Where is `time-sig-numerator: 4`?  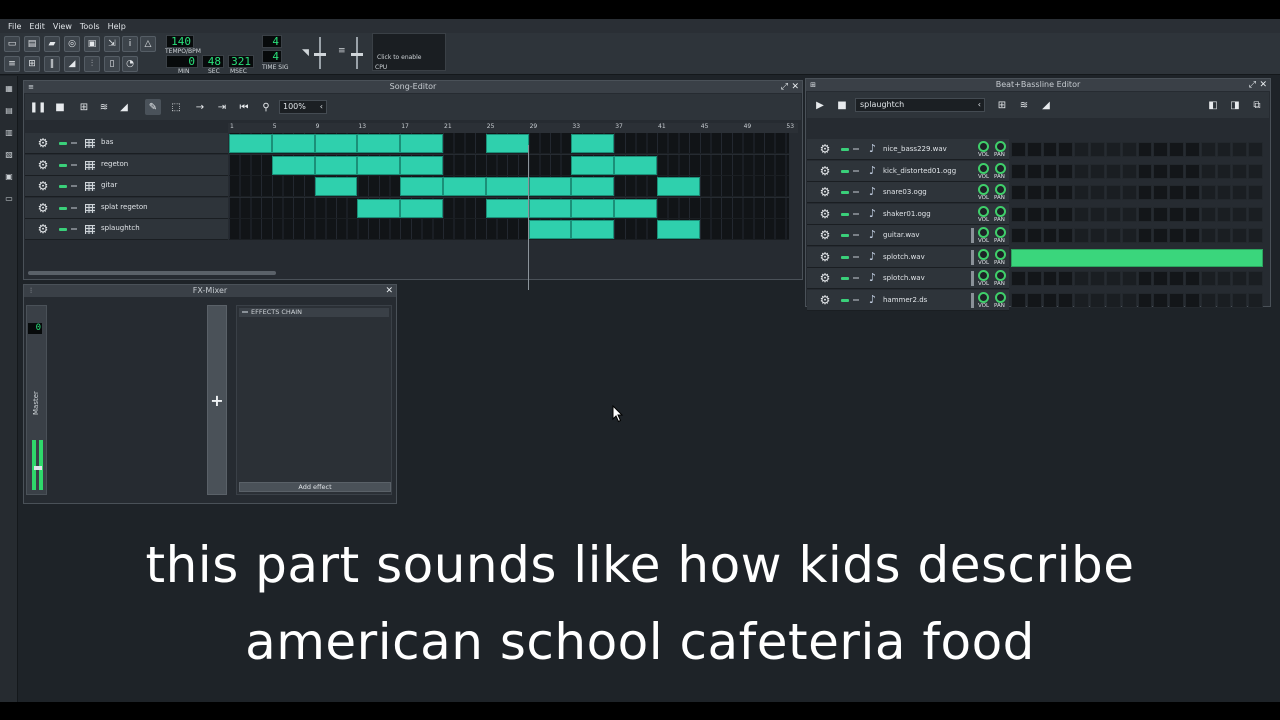
time-sig-numerator: 4 is located at coordinates (272, 41).